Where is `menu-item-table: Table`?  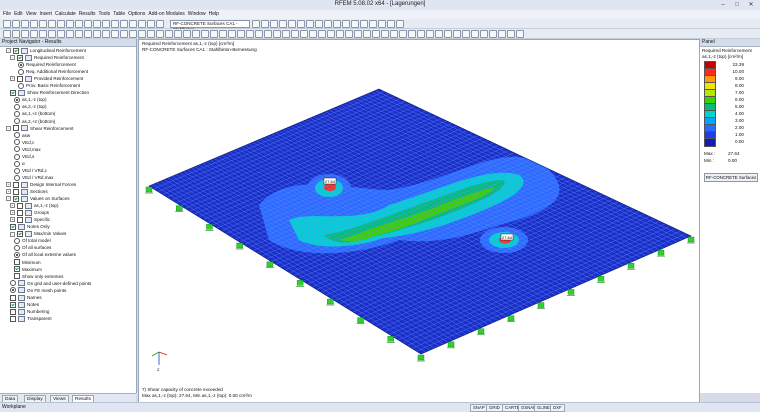
menu-item-table: Table is located at coordinates (119, 14).